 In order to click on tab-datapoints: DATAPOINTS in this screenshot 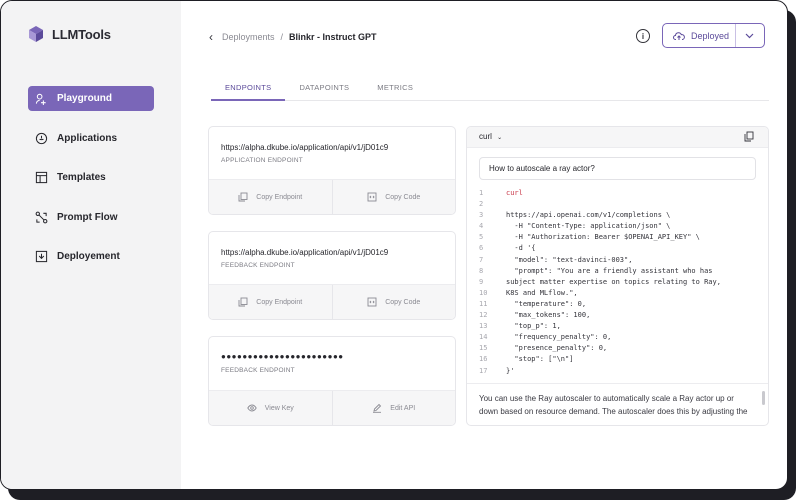, I will do `click(324, 91)`.